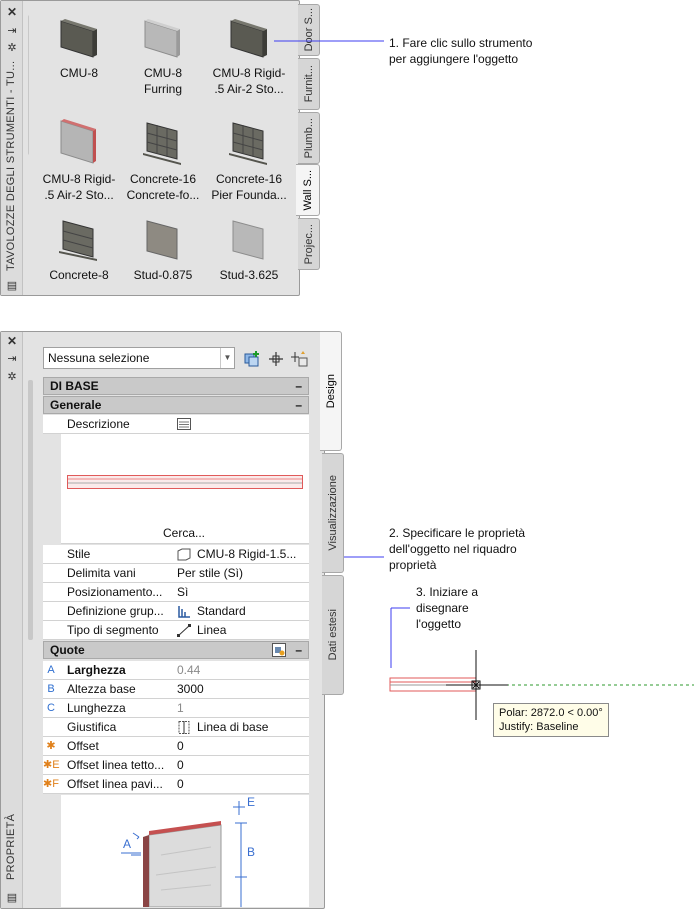 Image resolution: width=694 pixels, height=909 pixels. I want to click on description-icon, so click(184, 424).